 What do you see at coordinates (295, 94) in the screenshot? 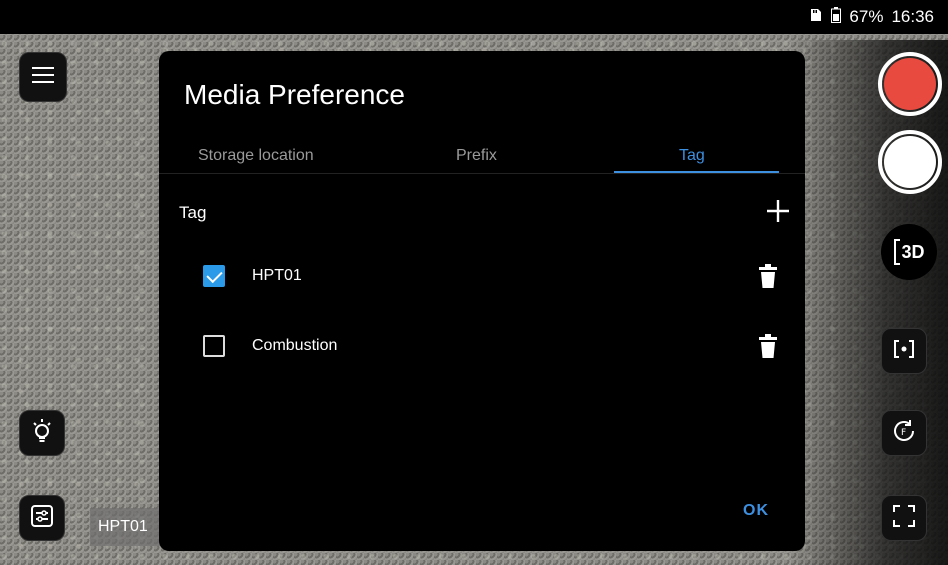
I see `dialog-title: Media Preference` at bounding box center [295, 94].